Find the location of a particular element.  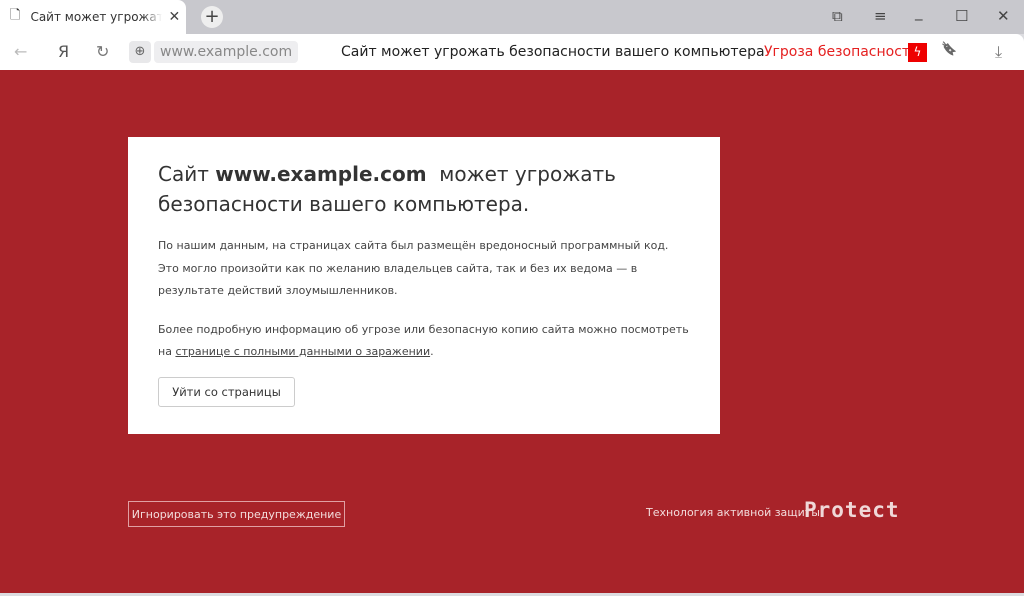

yandex-icon: Я is located at coordinates (63, 51).